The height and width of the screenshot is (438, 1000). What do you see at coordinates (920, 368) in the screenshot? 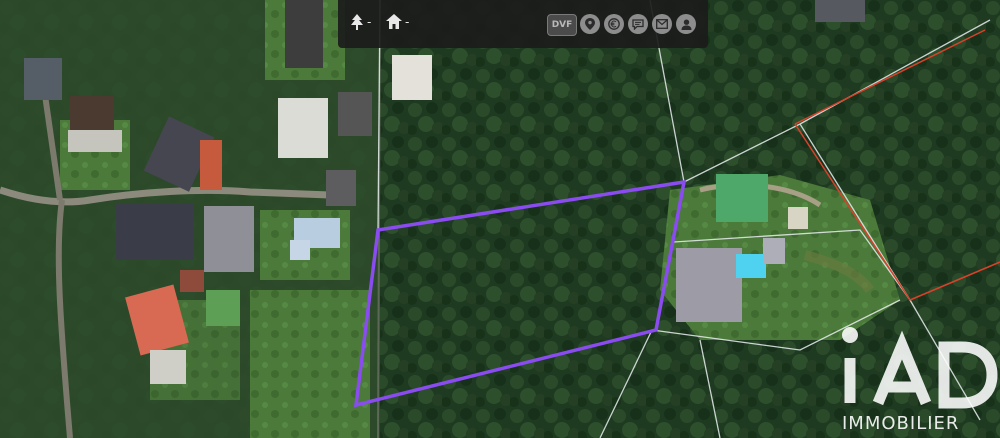
I see `iad-logo` at bounding box center [920, 368].